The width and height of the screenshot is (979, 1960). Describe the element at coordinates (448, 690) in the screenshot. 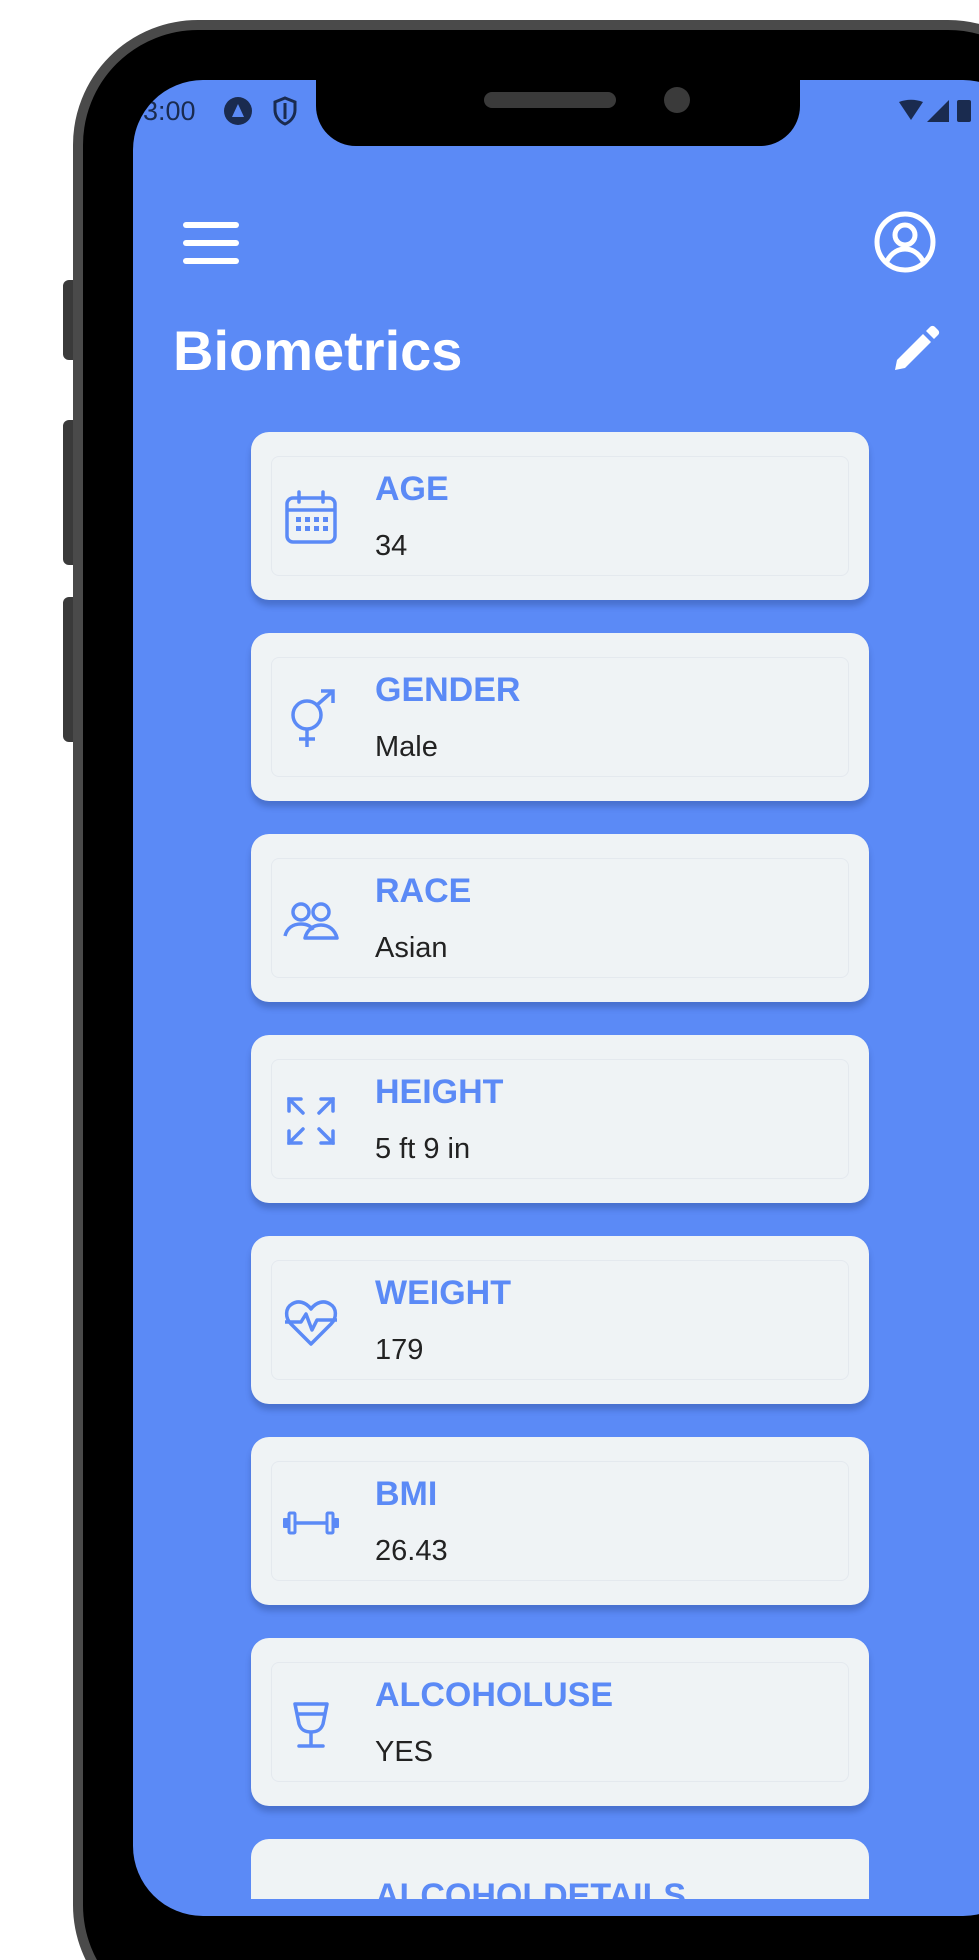

I see `card-label: GENDER` at that location.